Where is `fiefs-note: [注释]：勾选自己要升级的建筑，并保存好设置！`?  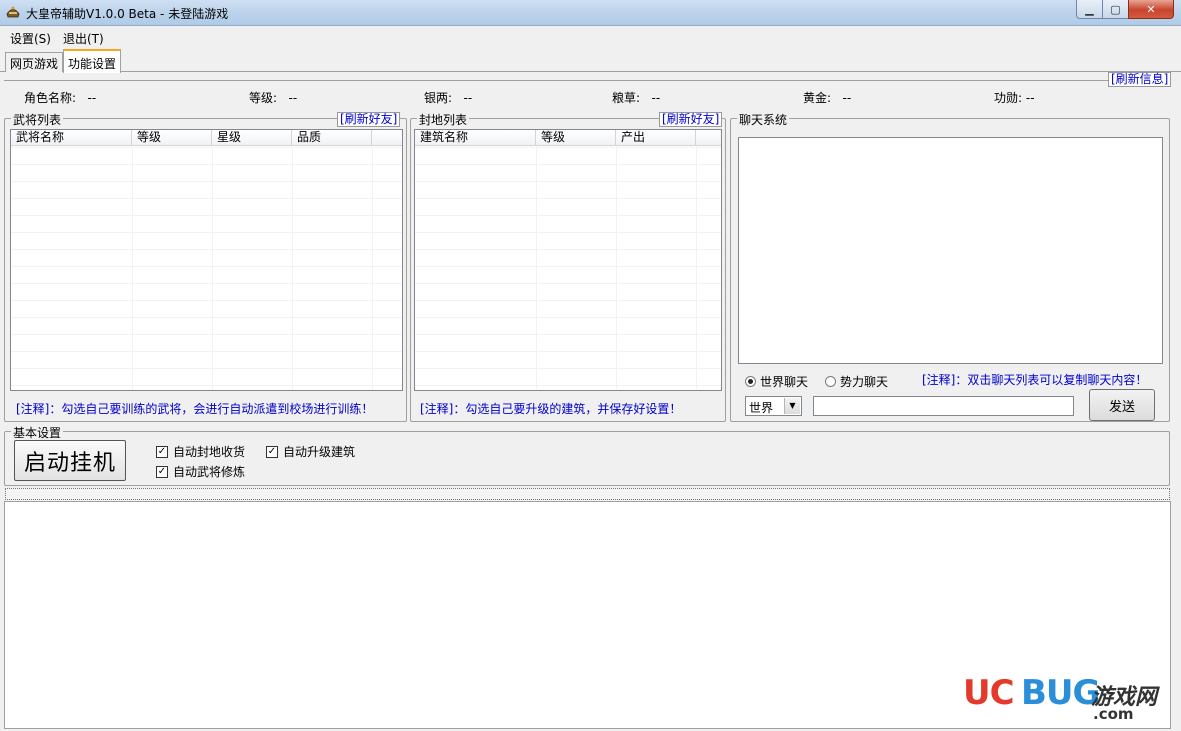
fiefs-note: [注释]：勾选自己要升级的建筑，并保存好设置！ is located at coordinates (551, 409).